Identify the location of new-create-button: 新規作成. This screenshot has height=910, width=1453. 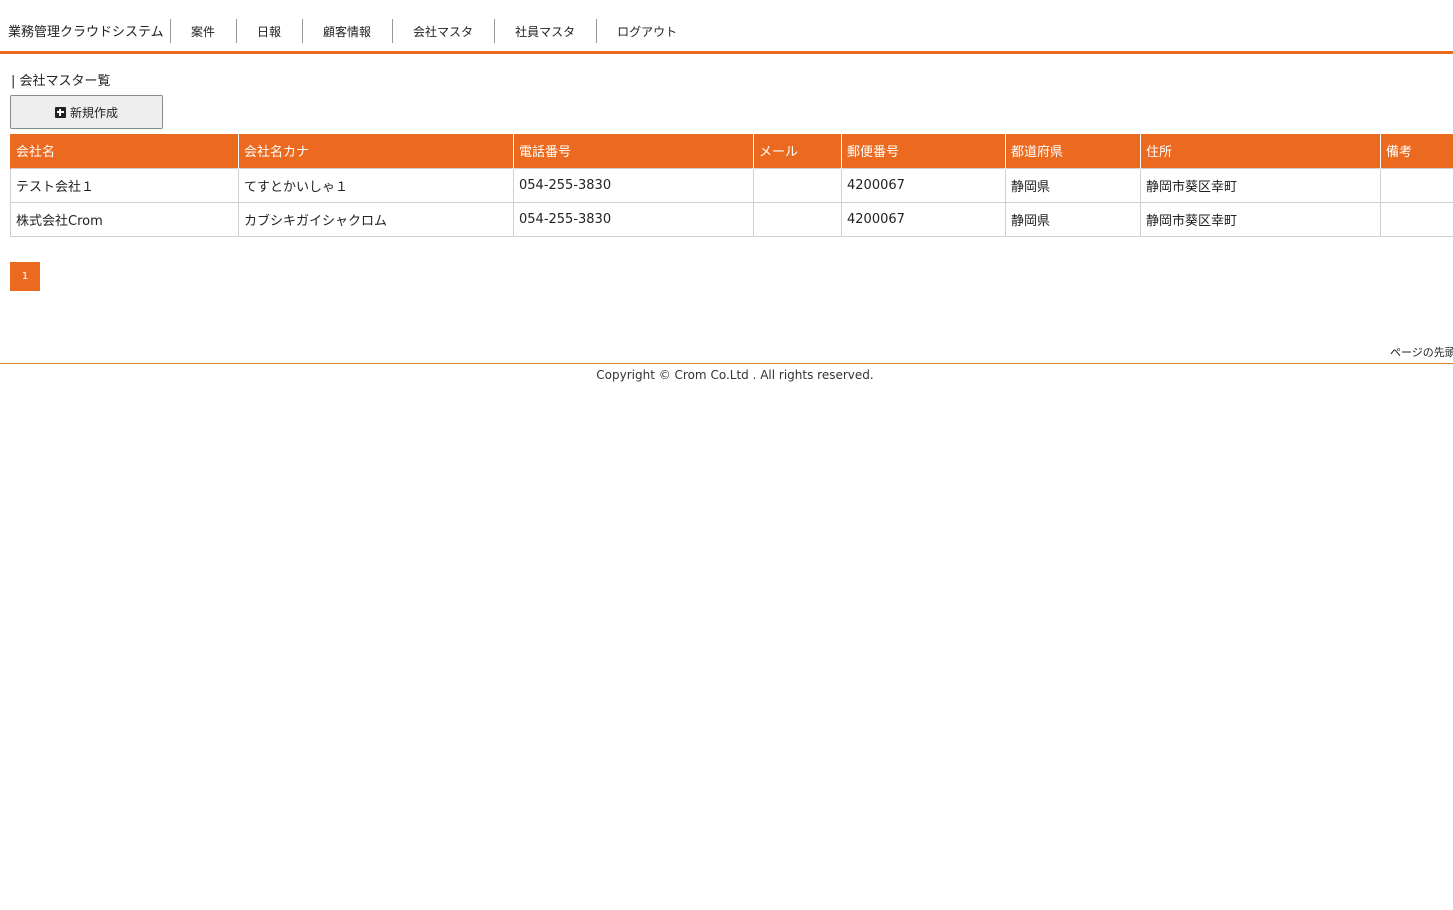
(86, 112).